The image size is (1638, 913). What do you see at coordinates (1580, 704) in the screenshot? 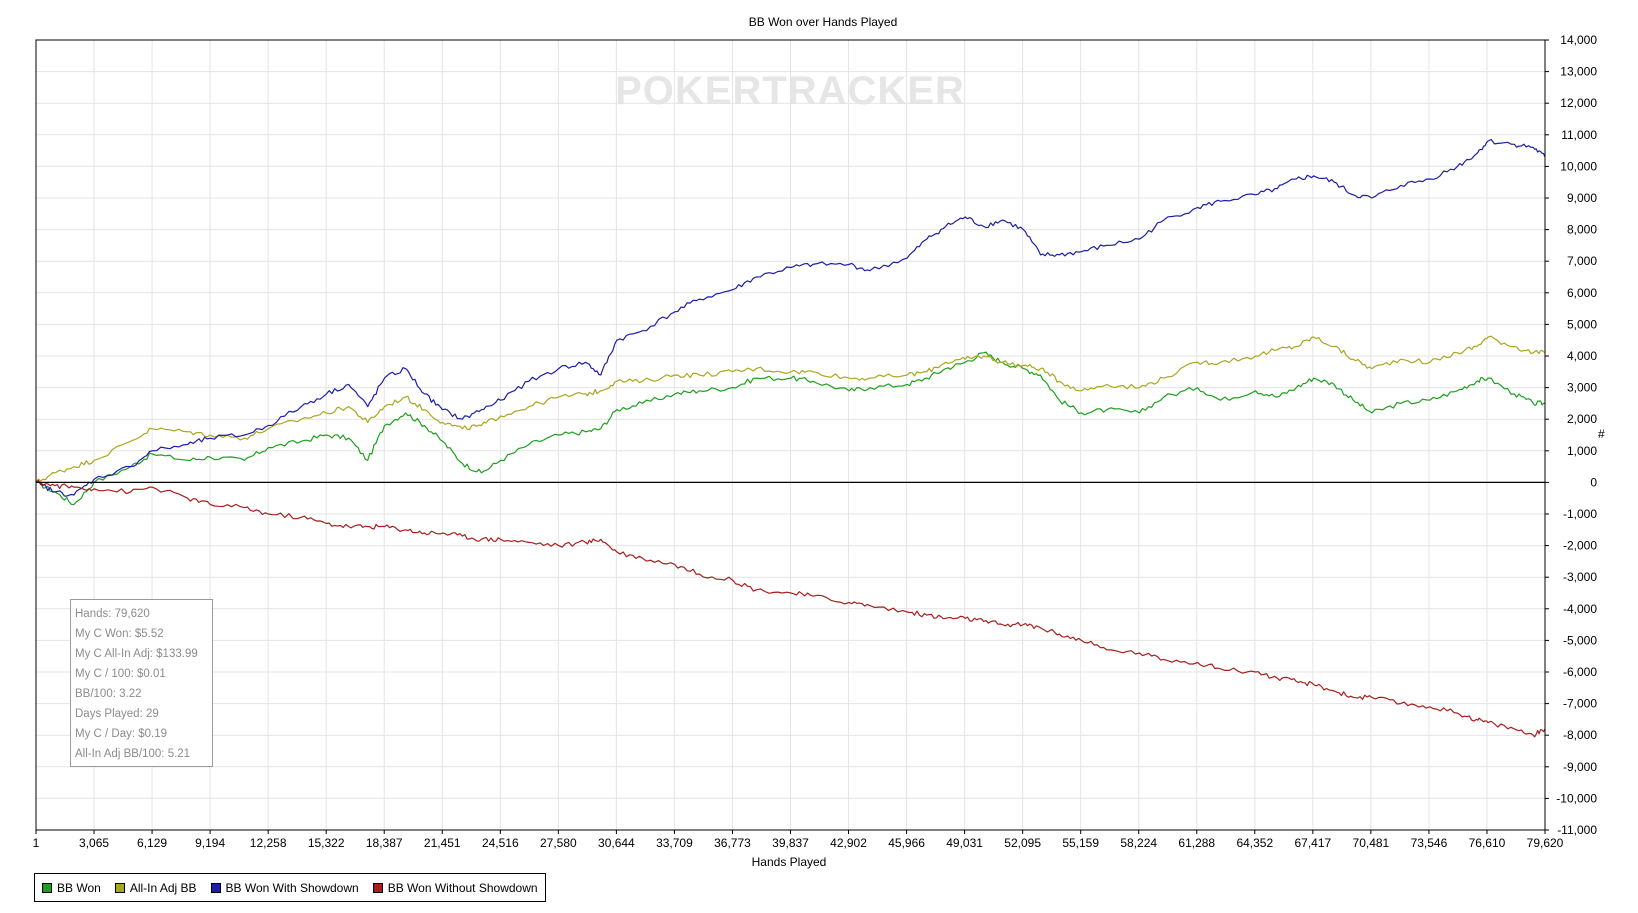
I see `y-tick-label: -7,000` at bounding box center [1580, 704].